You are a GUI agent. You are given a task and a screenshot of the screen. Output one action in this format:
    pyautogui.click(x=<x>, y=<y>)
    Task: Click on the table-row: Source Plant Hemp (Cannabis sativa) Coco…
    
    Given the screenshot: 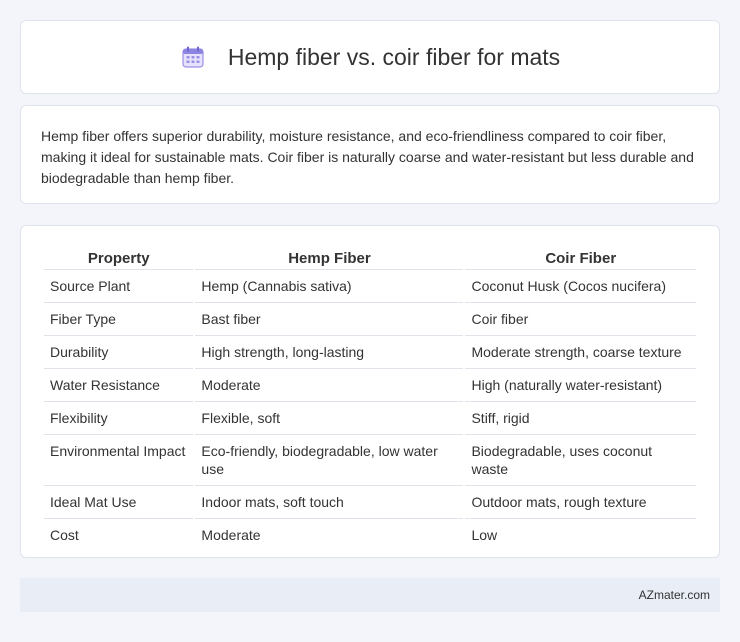 What is the action you would take?
    pyautogui.click(x=370, y=286)
    